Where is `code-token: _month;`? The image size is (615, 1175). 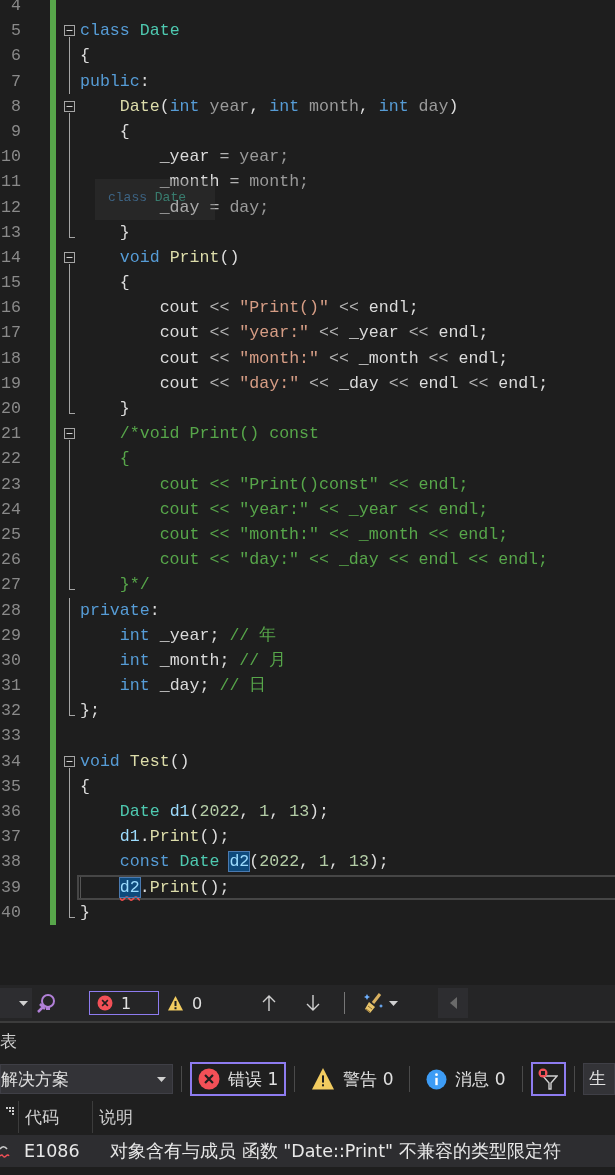 code-token: _month; is located at coordinates (194, 660).